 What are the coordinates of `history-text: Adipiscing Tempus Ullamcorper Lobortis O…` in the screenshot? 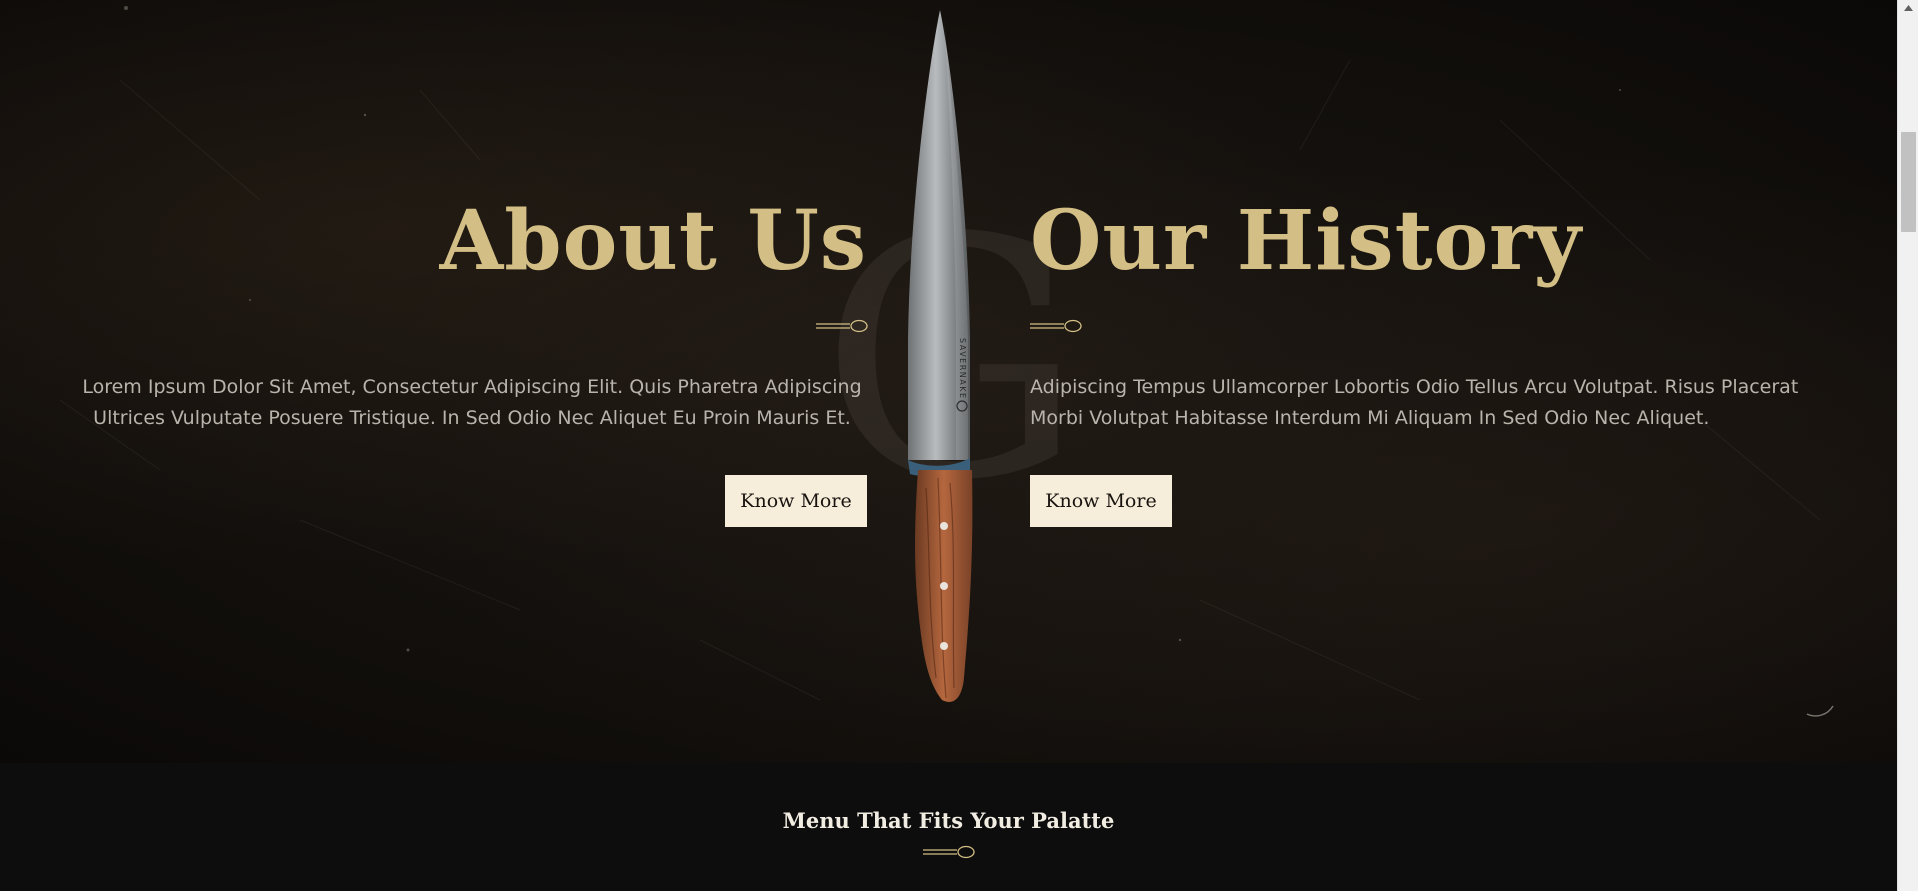 It's located at (1414, 402).